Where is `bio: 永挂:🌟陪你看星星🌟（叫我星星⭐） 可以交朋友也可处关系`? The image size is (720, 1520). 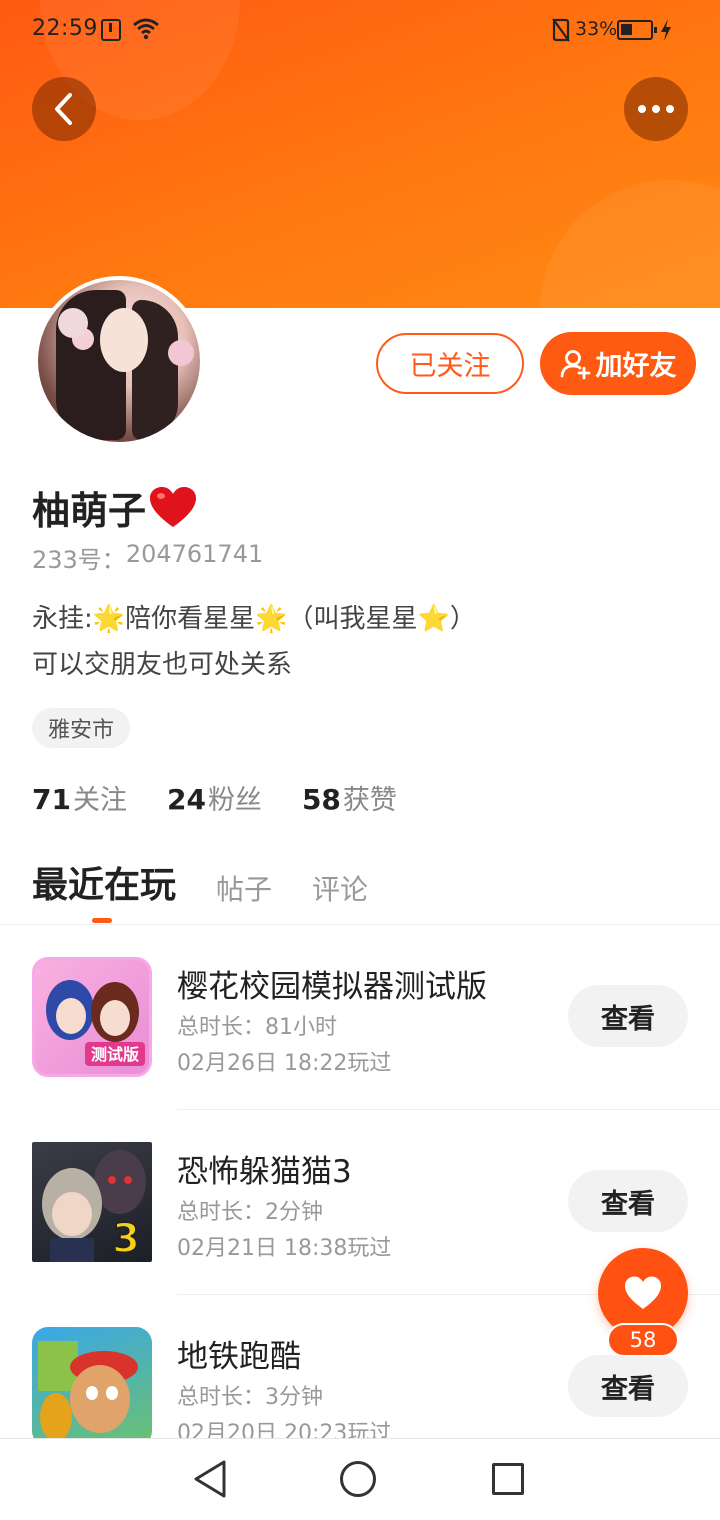
bio: 永挂:🌟陪你看星星🌟（叫我星星⭐） 可以交朋友也可处关系 is located at coordinates (254, 642).